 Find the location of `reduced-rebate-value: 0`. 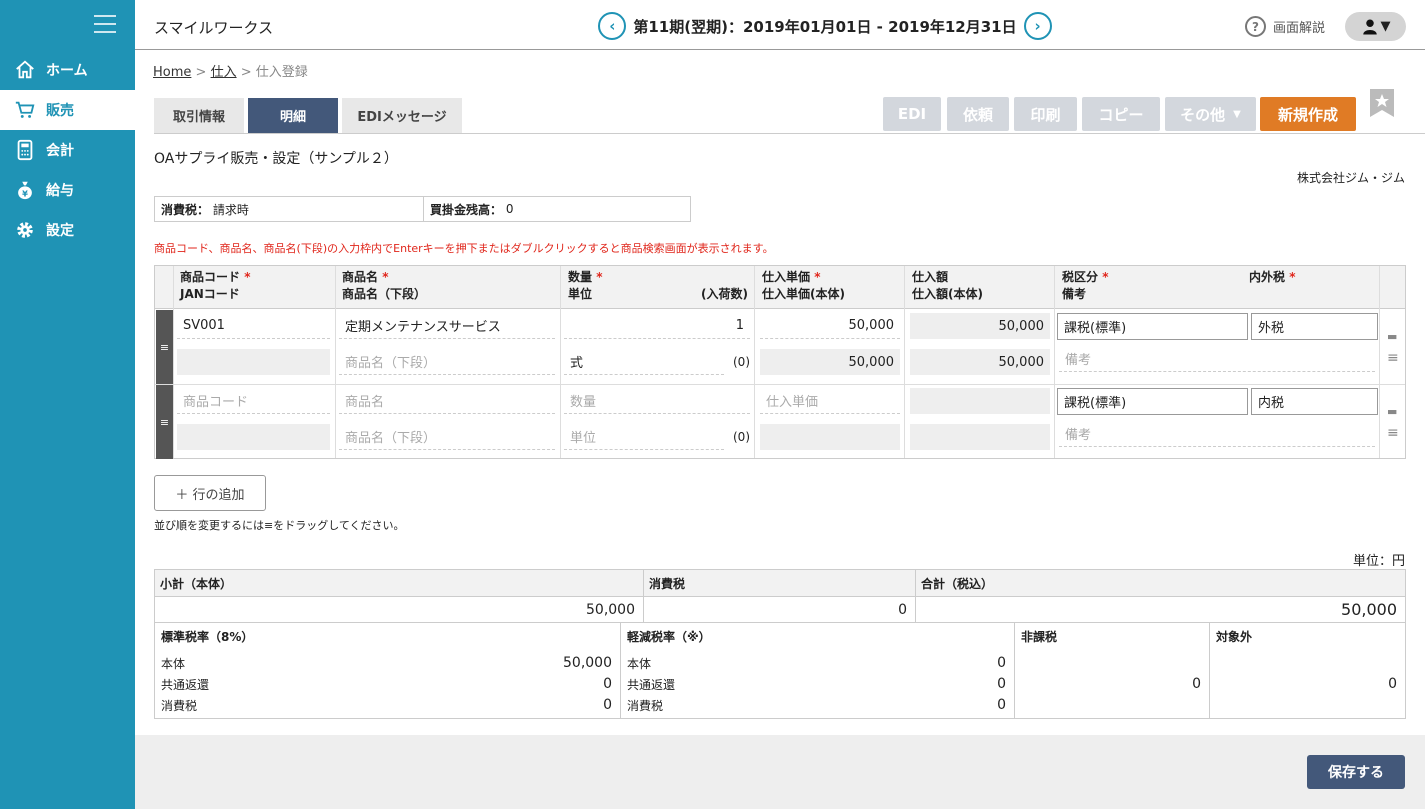

reduced-rebate-value: 0 is located at coordinates (1001, 684).